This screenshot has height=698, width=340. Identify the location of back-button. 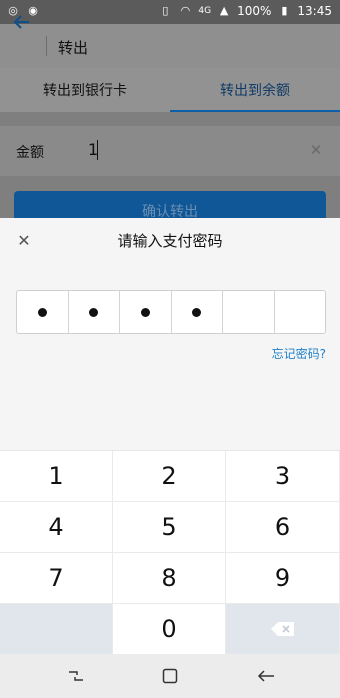
(22, 22).